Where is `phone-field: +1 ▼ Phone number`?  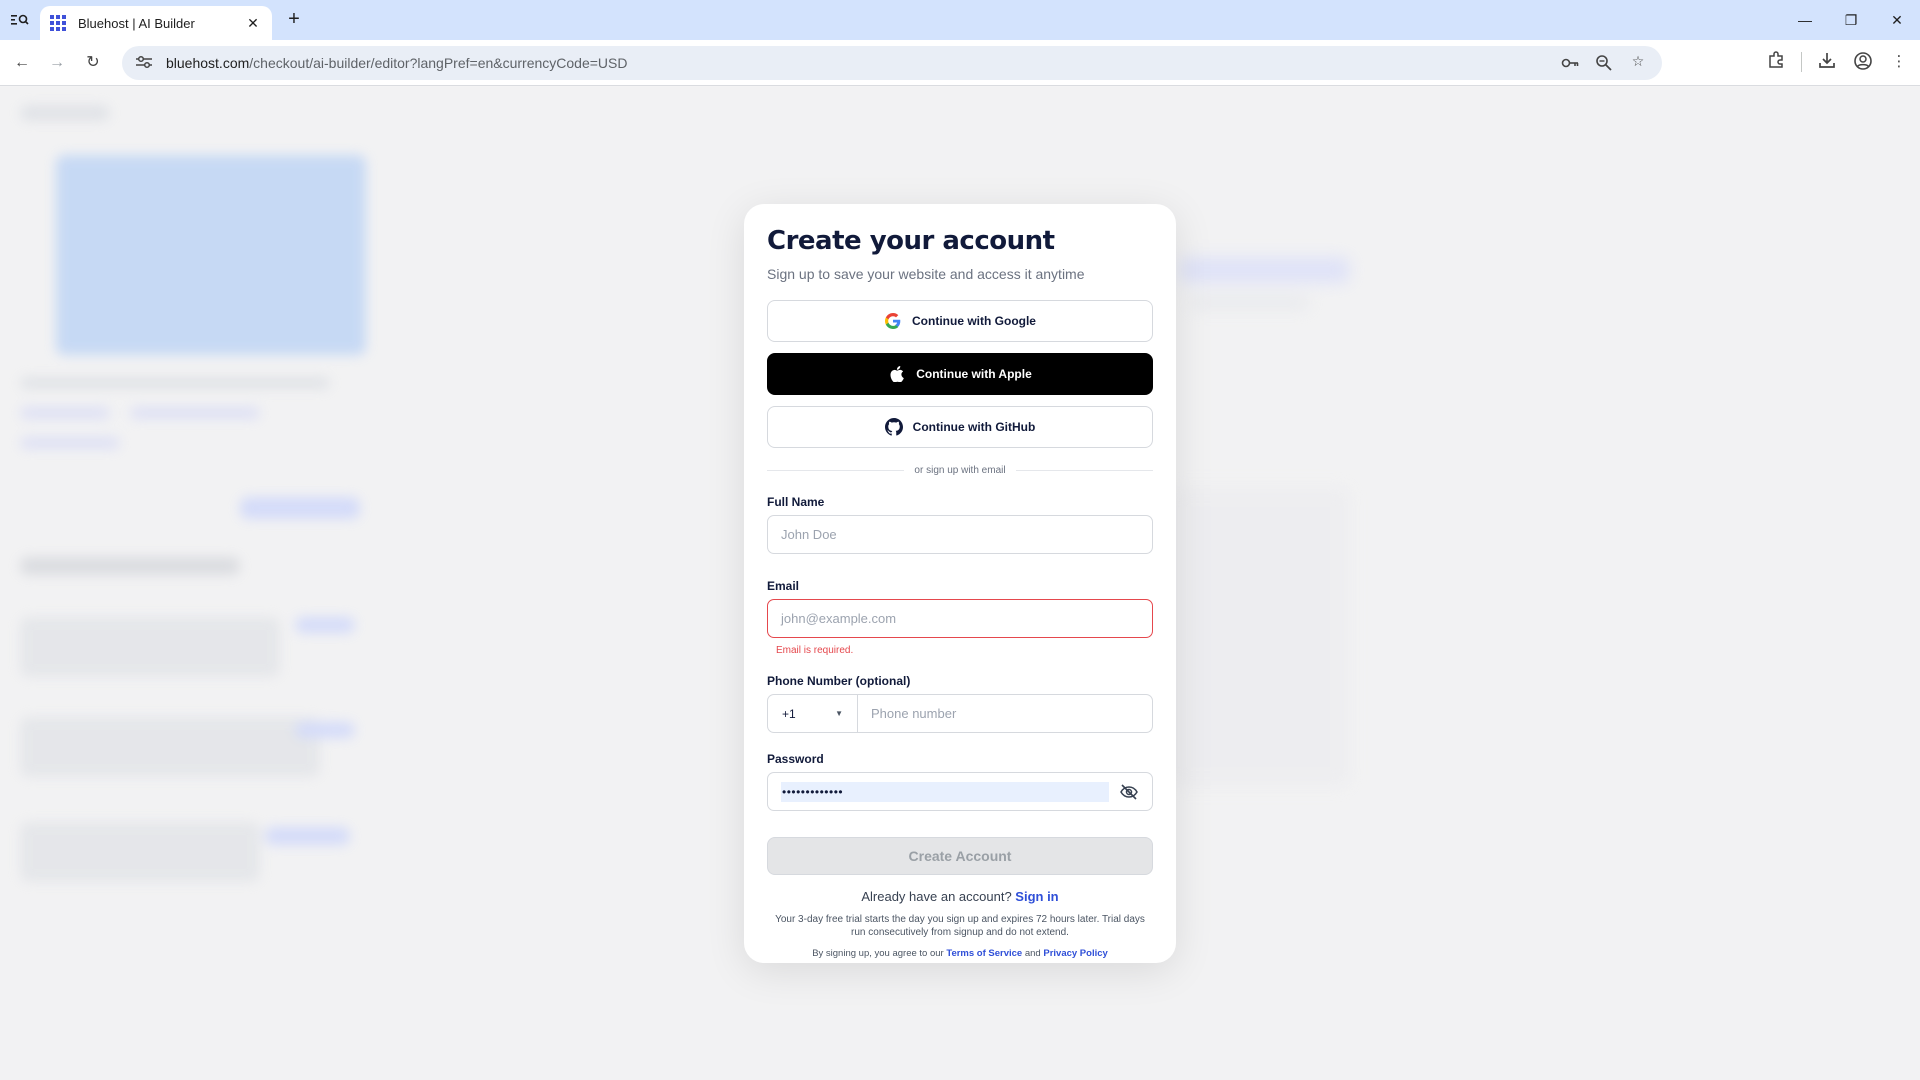 phone-field: +1 ▼ Phone number is located at coordinates (960, 713).